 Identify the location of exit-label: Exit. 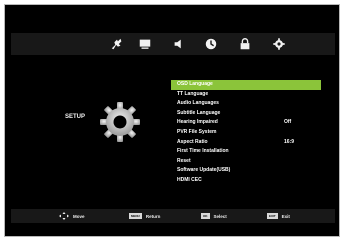
(285, 216).